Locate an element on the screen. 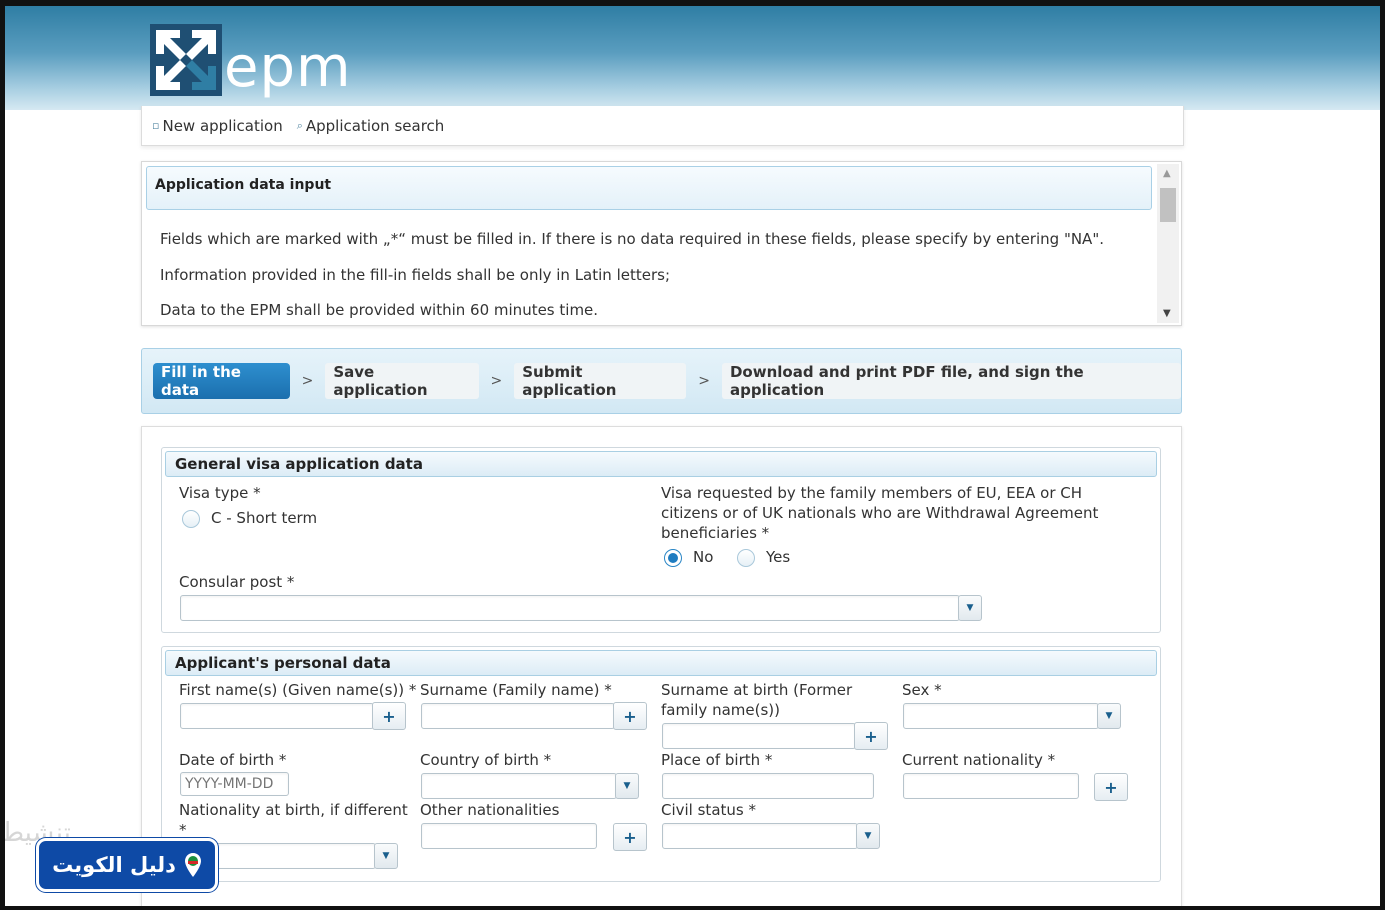 The image size is (1385, 910). date-of-birth-input is located at coordinates (234, 784).